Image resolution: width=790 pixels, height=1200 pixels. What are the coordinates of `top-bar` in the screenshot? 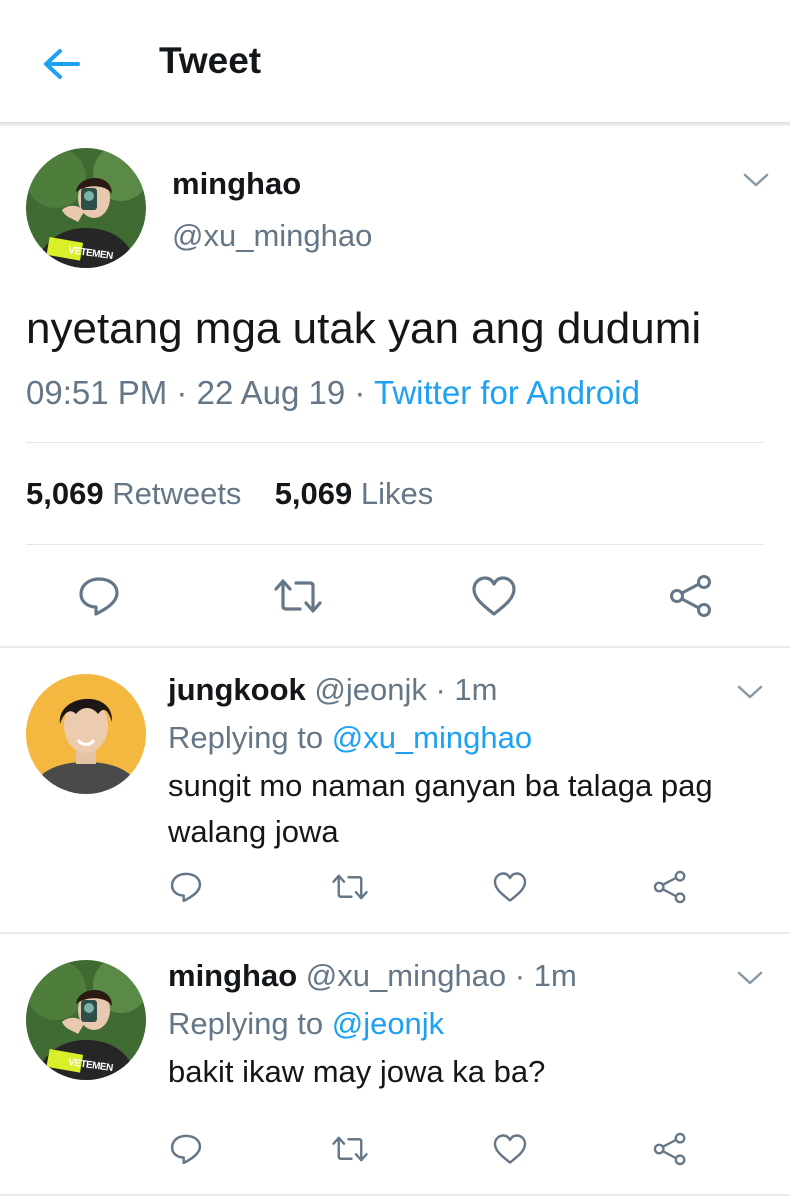 It's located at (395, 62).